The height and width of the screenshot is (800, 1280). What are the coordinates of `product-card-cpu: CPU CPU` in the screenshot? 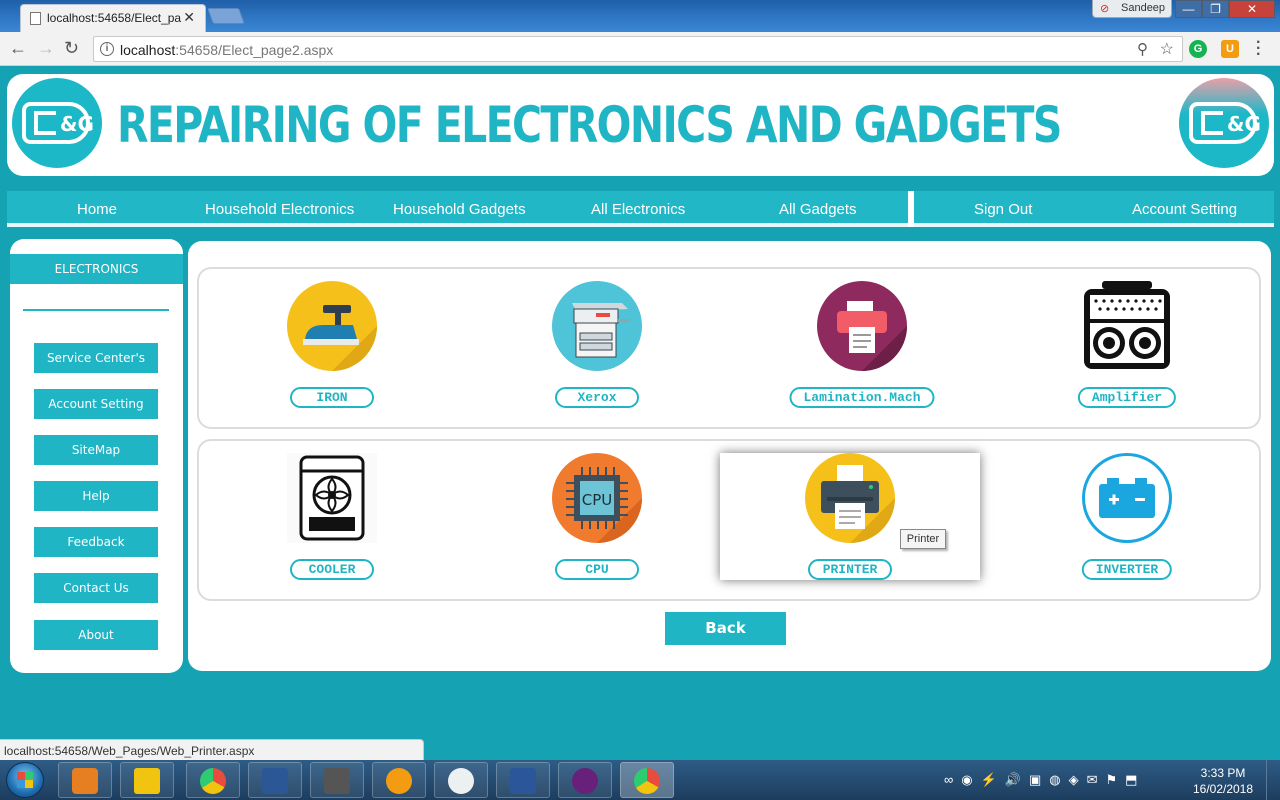 It's located at (597, 520).